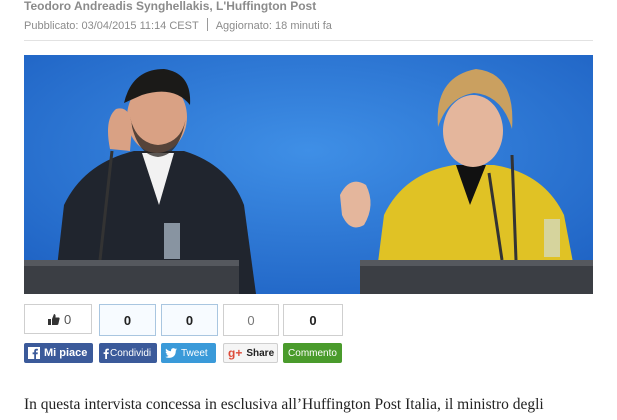 This screenshot has width=617, height=420. I want to click on facebook-share-button: Condividi, so click(128, 353).